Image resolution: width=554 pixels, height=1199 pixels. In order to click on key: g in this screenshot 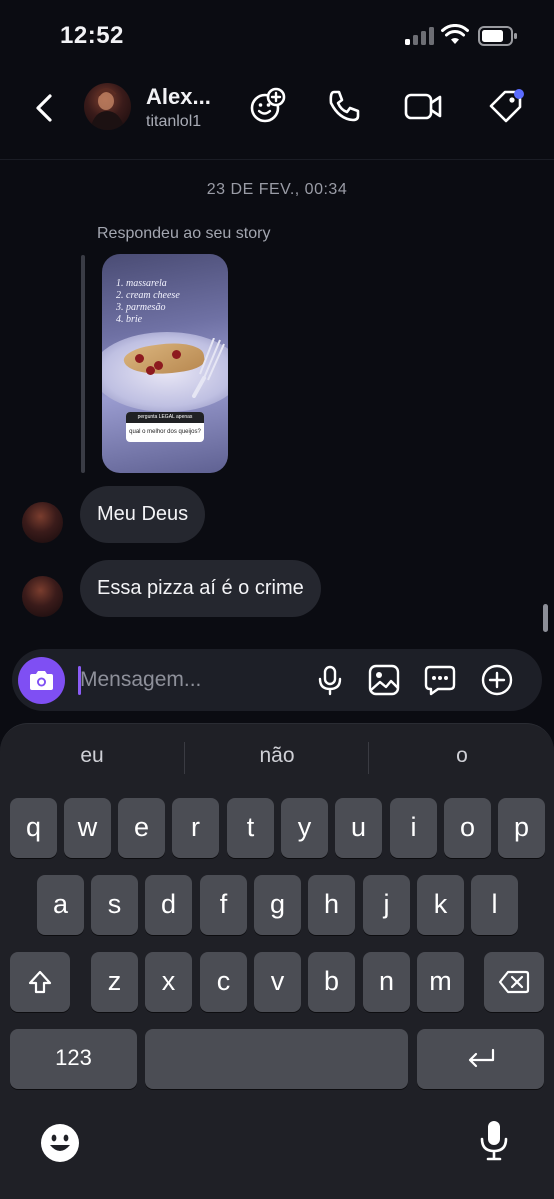, I will do `click(277, 905)`.